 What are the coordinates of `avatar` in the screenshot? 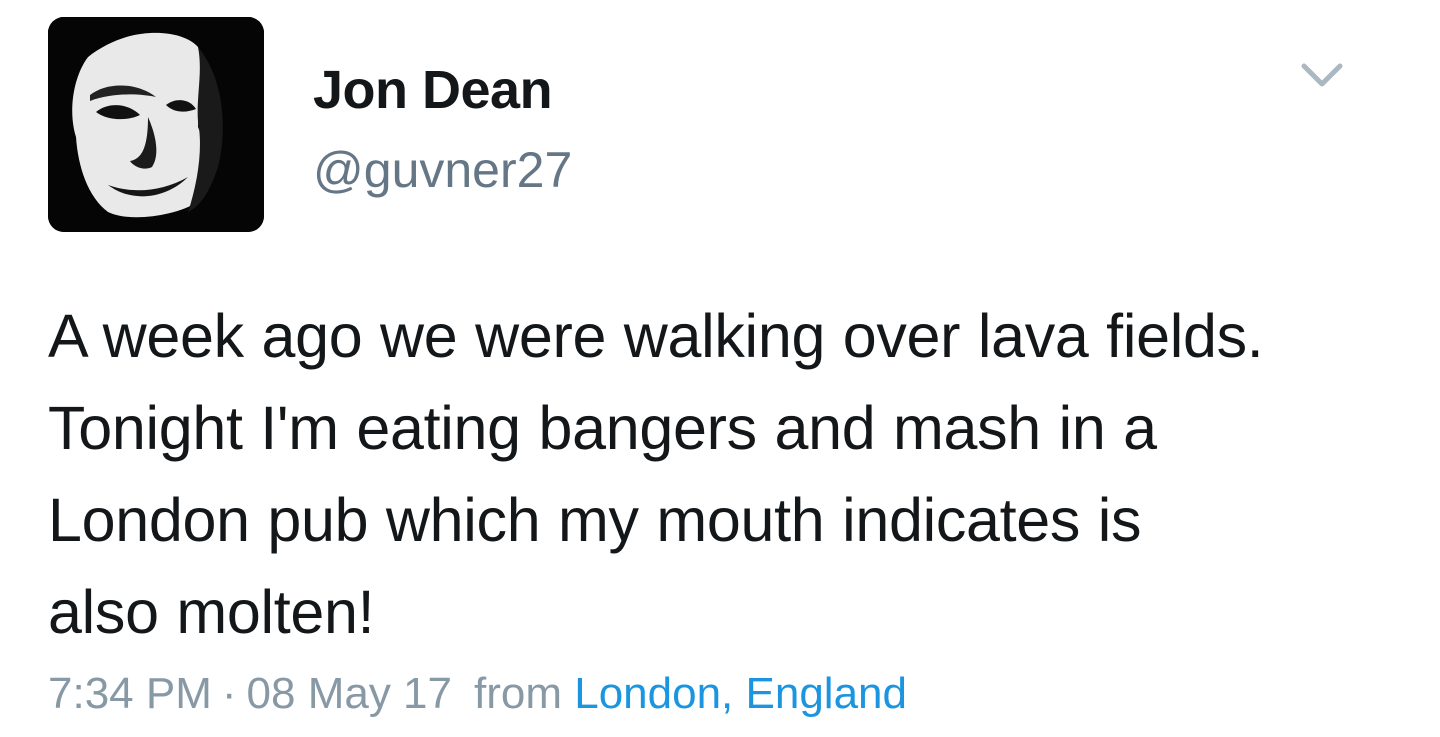 It's located at (156, 124).